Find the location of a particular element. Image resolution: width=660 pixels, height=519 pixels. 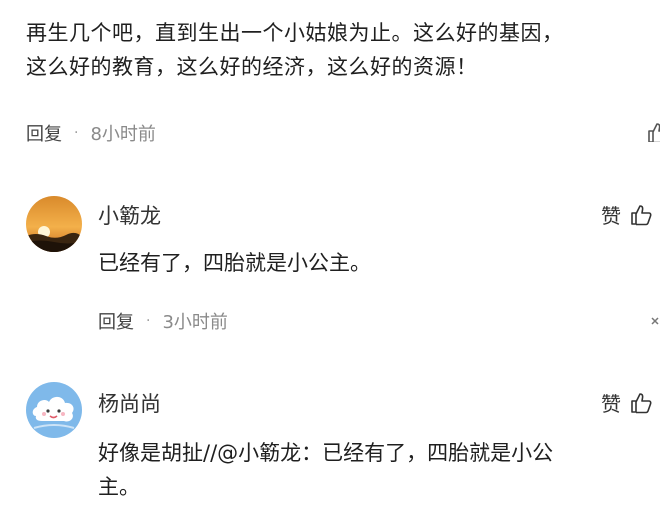

reply-2-text: 好像是胡扯//@小簕龙：已经有了，四胎就是小公 主。 is located at coordinates (325, 470).